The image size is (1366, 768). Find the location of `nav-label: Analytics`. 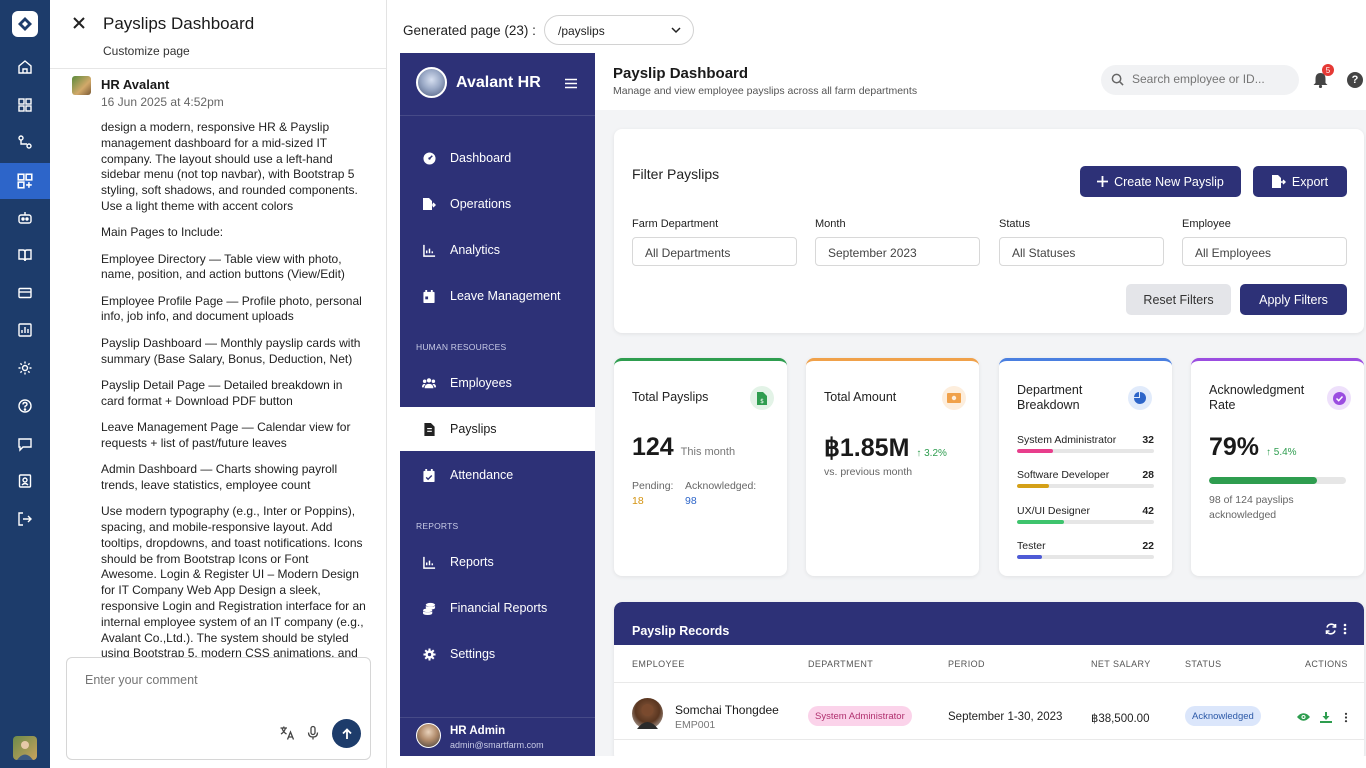

nav-label: Analytics is located at coordinates (475, 250).